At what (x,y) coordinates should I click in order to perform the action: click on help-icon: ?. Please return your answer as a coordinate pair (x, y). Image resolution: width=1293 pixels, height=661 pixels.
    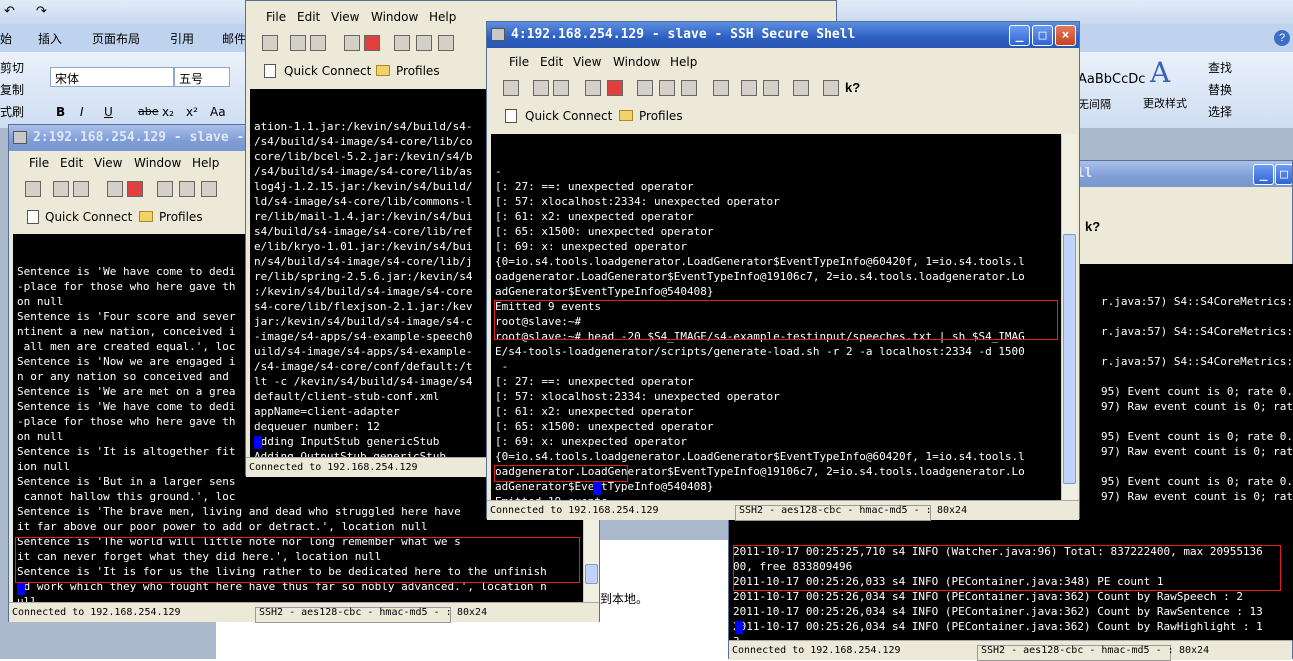
    Looking at the image, I should click on (1282, 38).